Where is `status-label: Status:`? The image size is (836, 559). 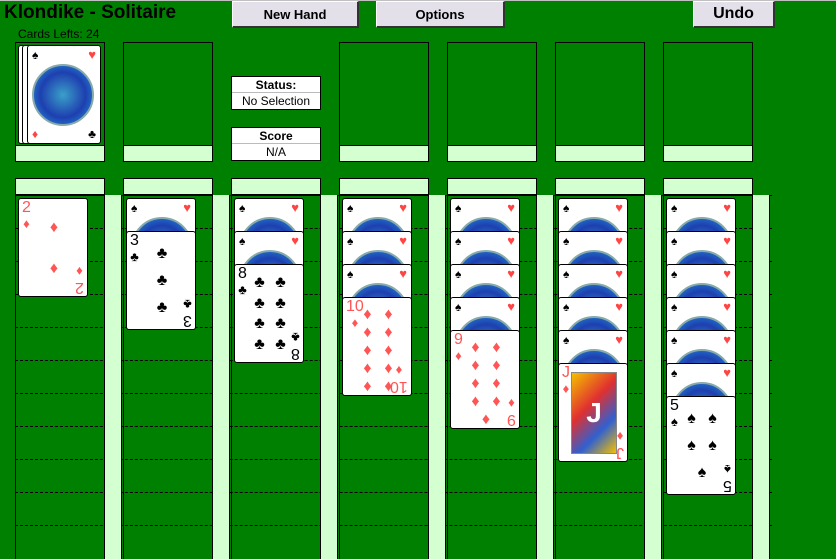
status-label: Status: is located at coordinates (276, 85).